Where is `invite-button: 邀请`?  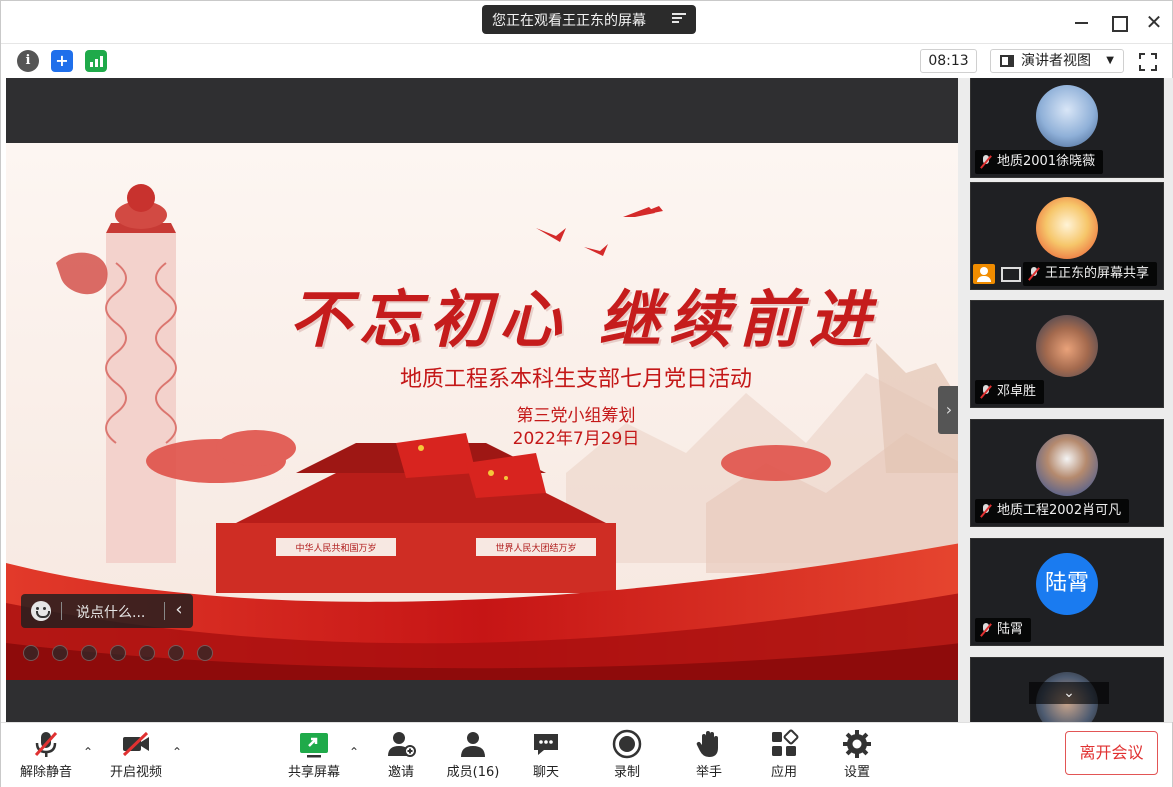 invite-button: 邀请 is located at coordinates (401, 755).